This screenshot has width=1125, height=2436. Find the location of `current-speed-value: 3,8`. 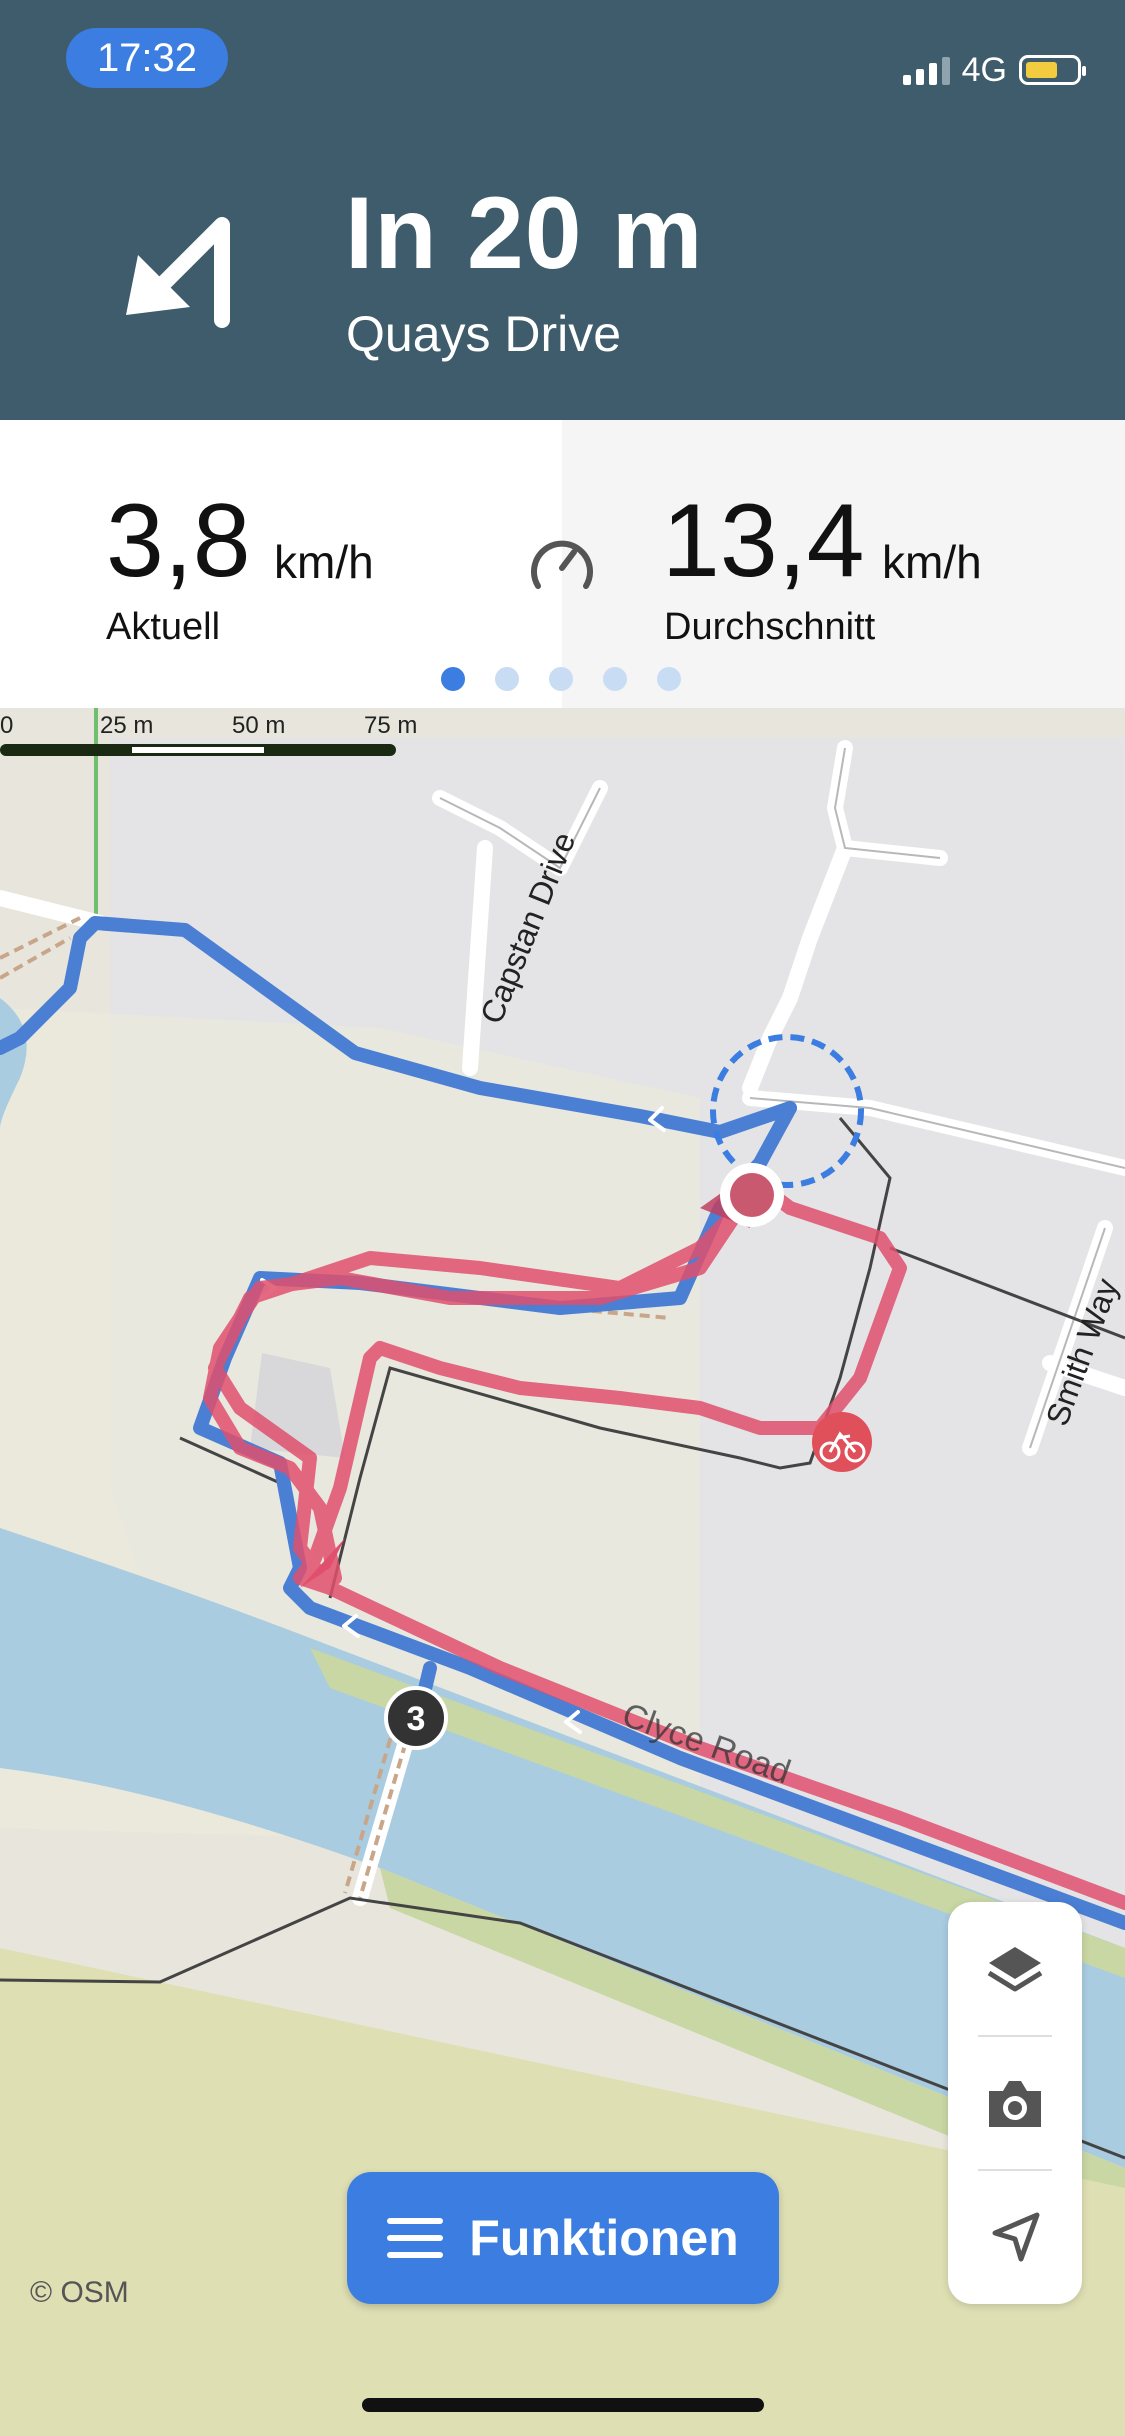

current-speed-value: 3,8 is located at coordinates (178, 541).